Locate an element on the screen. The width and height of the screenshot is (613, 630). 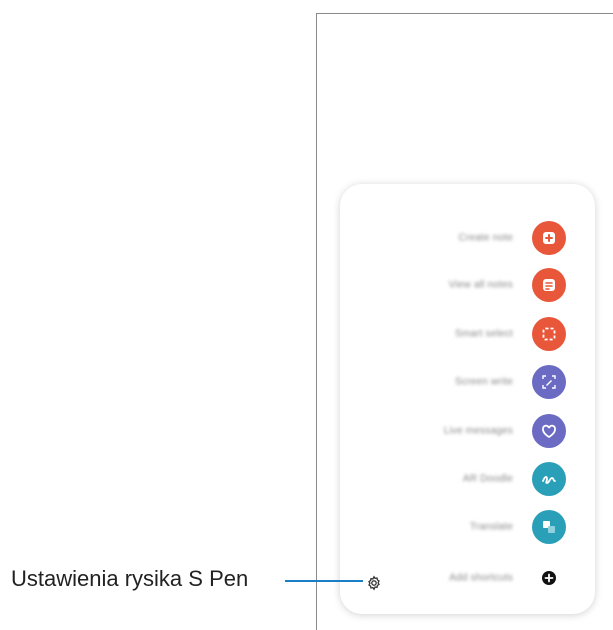
menu-item-label: Smart select is located at coordinates (484, 334).